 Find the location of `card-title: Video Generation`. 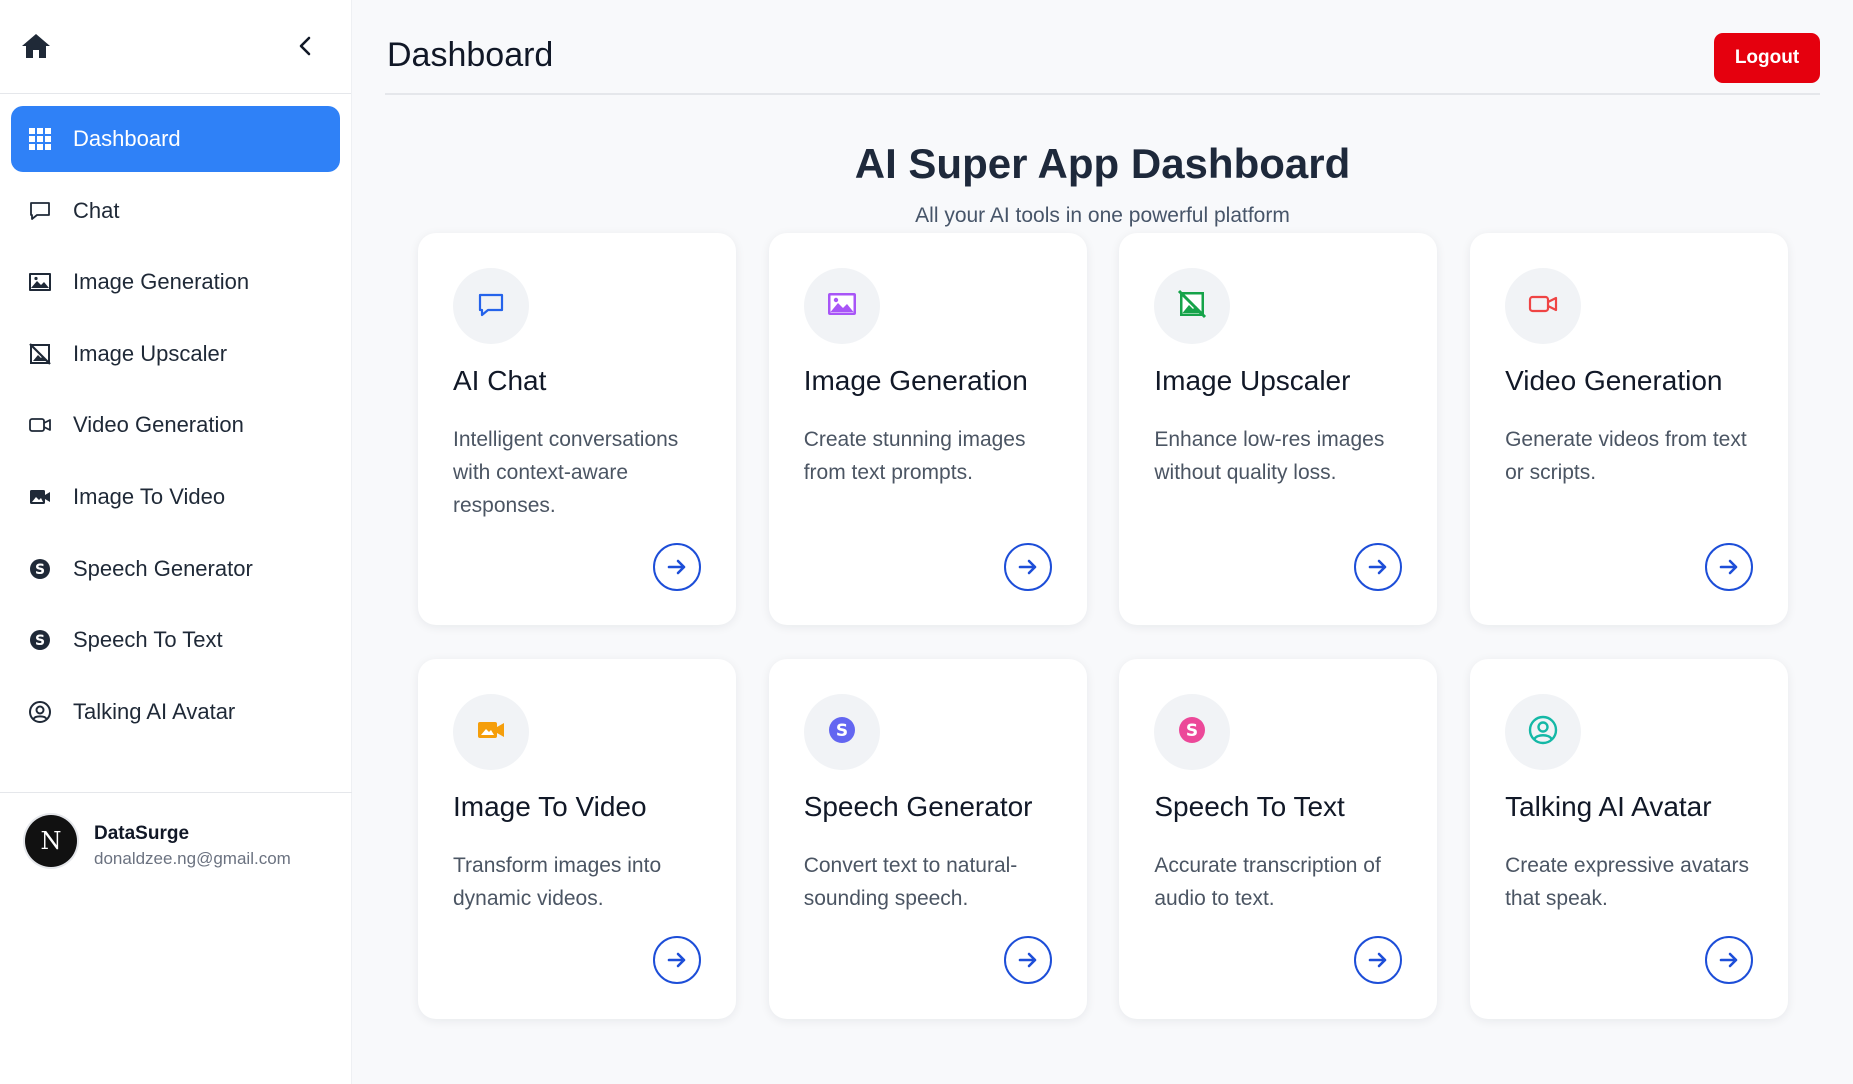

card-title: Video Generation is located at coordinates (1614, 380).